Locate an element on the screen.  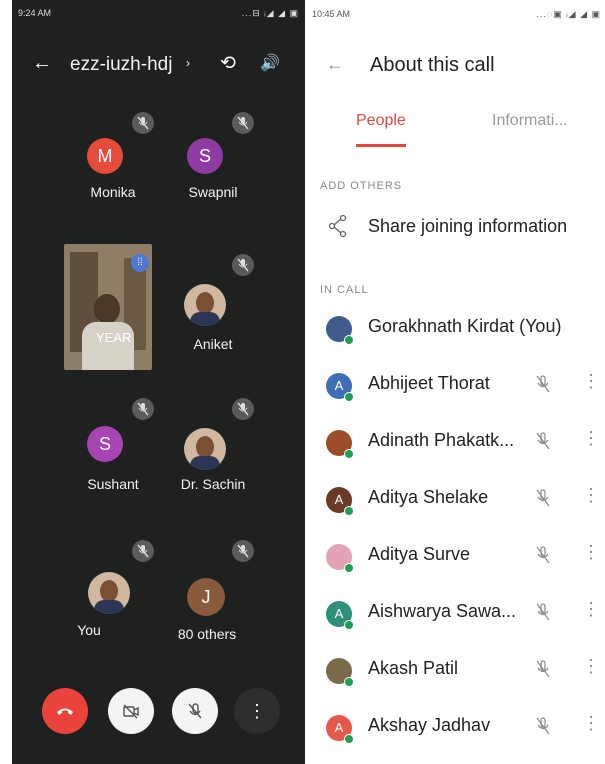
camera-toggle-button is located at coordinates (131, 711).